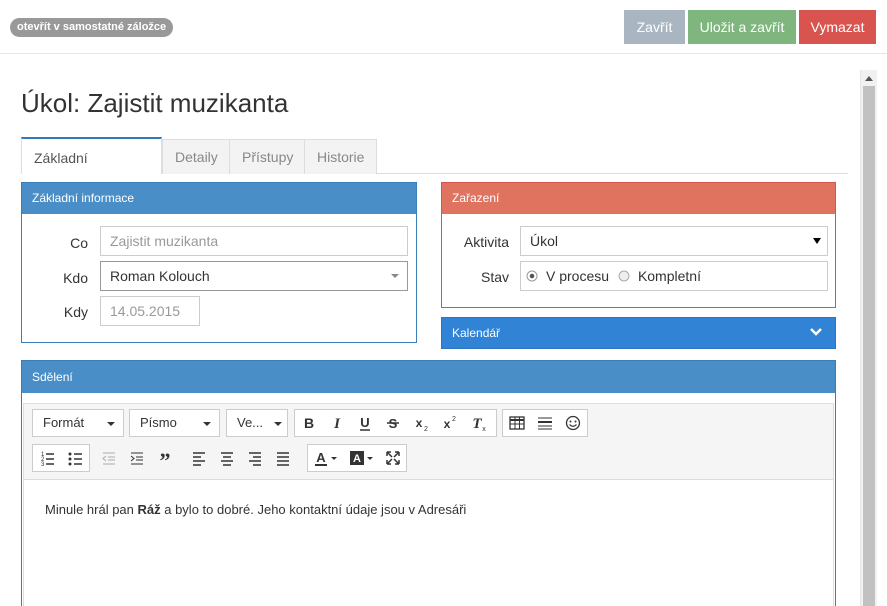  I want to click on emoji-button, so click(573, 423).